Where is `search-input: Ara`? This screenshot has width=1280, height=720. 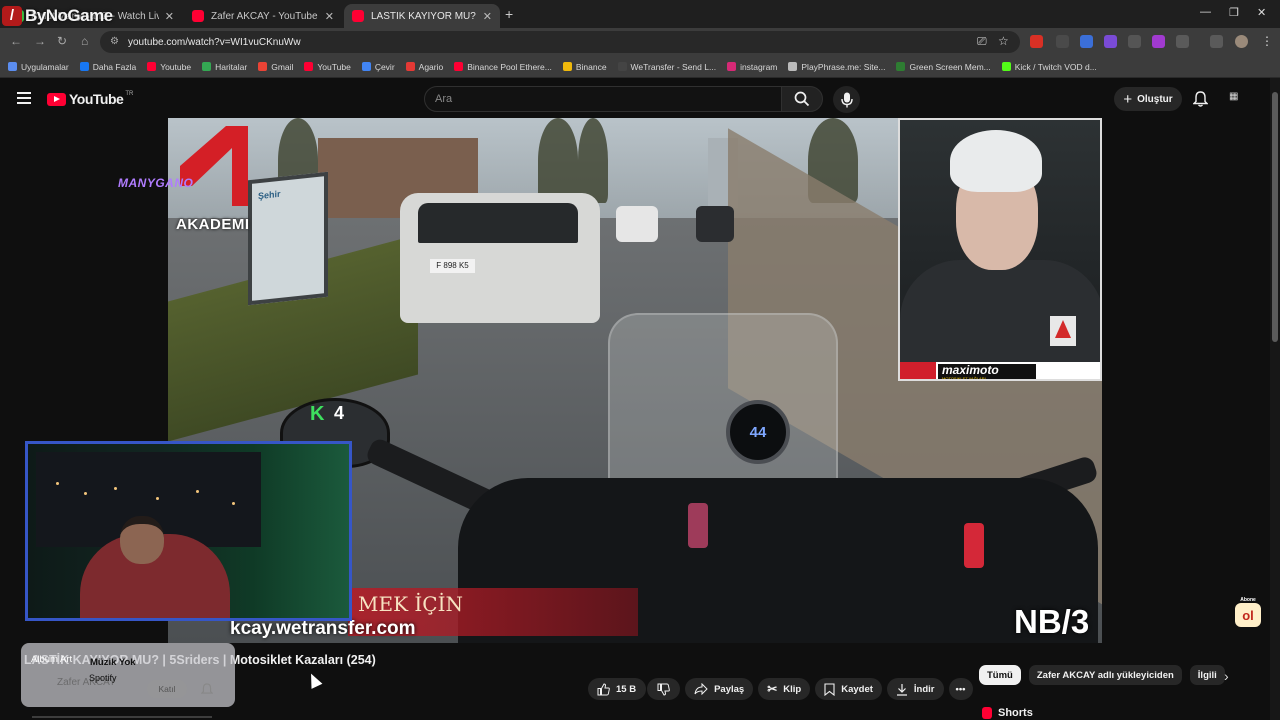 search-input: Ara is located at coordinates (603, 99).